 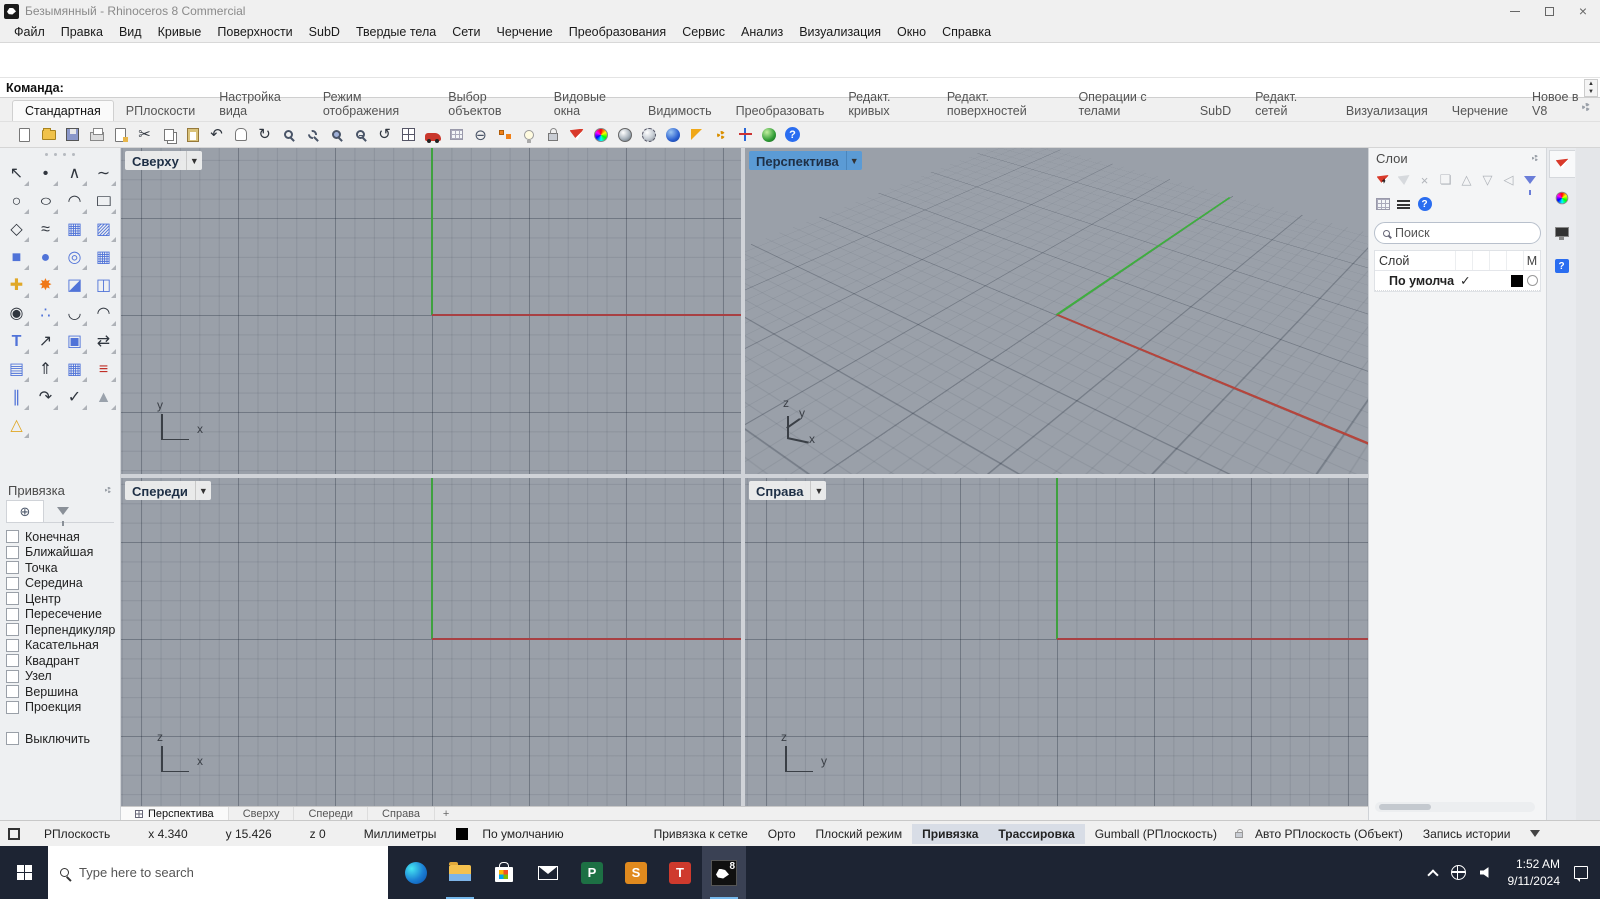 What do you see at coordinates (60, 692) in the screenshot?
I see `osnap-vertex: Вершина` at bounding box center [60, 692].